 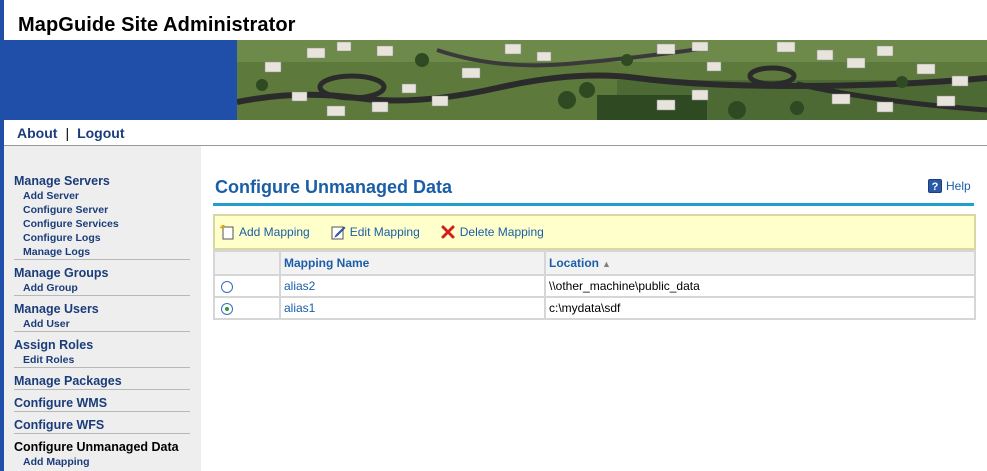 What do you see at coordinates (120, 80) in the screenshot?
I see `banner-blue-block` at bounding box center [120, 80].